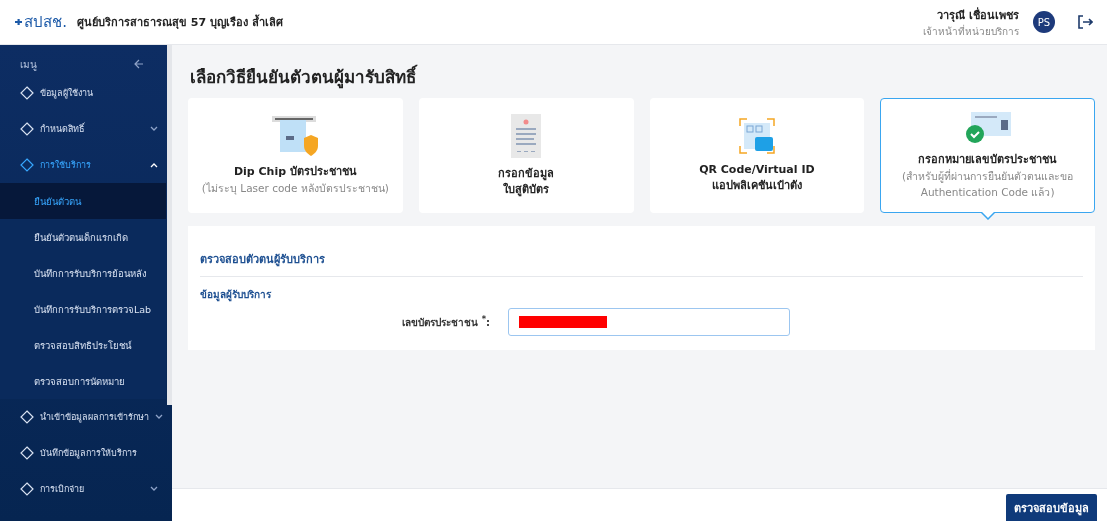 Image resolution: width=1107 pixels, height=521 pixels. What do you see at coordinates (641, 263) in the screenshot?
I see `panel-title: ตรวจสอบตัวตนผู้รับบริการ` at bounding box center [641, 263].